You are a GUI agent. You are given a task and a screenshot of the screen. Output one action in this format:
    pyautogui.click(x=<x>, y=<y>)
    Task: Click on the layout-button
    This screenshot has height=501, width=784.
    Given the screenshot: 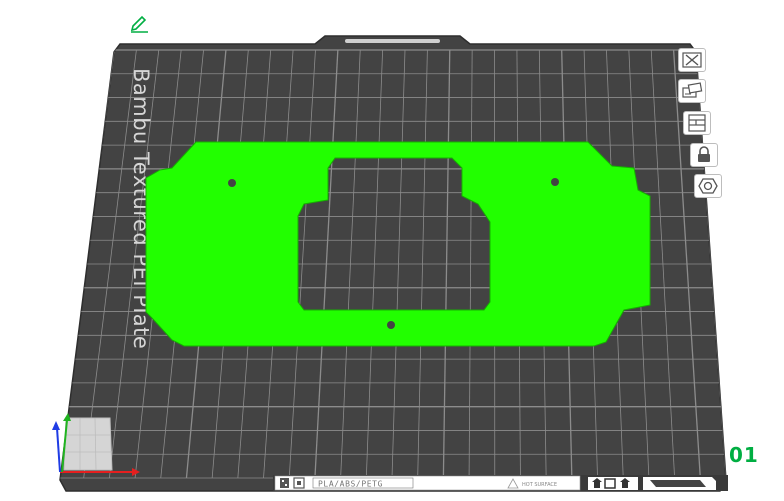 What is the action you would take?
    pyautogui.click(x=697, y=123)
    